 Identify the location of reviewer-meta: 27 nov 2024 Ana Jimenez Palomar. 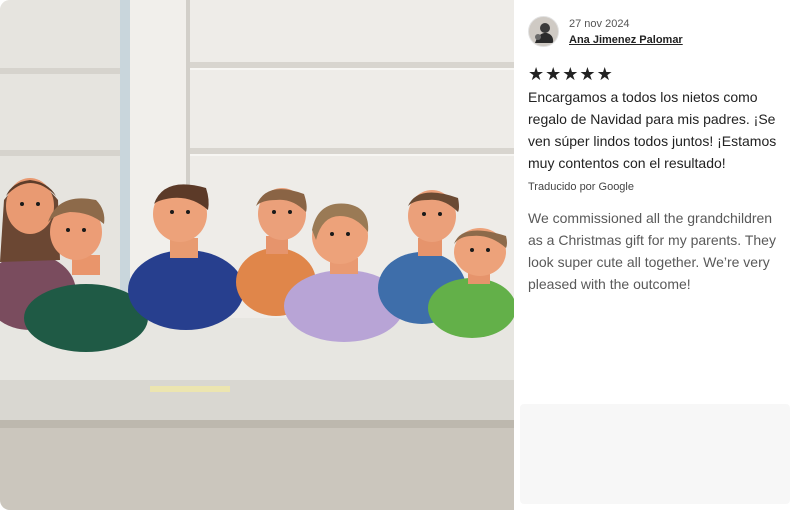
(626, 32).